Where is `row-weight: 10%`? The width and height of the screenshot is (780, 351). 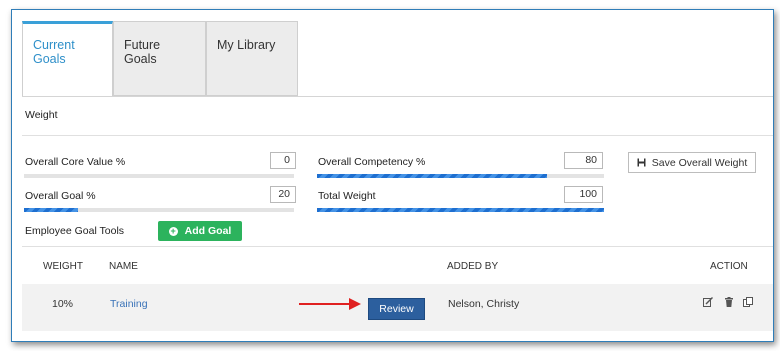
row-weight: 10% is located at coordinates (63, 304).